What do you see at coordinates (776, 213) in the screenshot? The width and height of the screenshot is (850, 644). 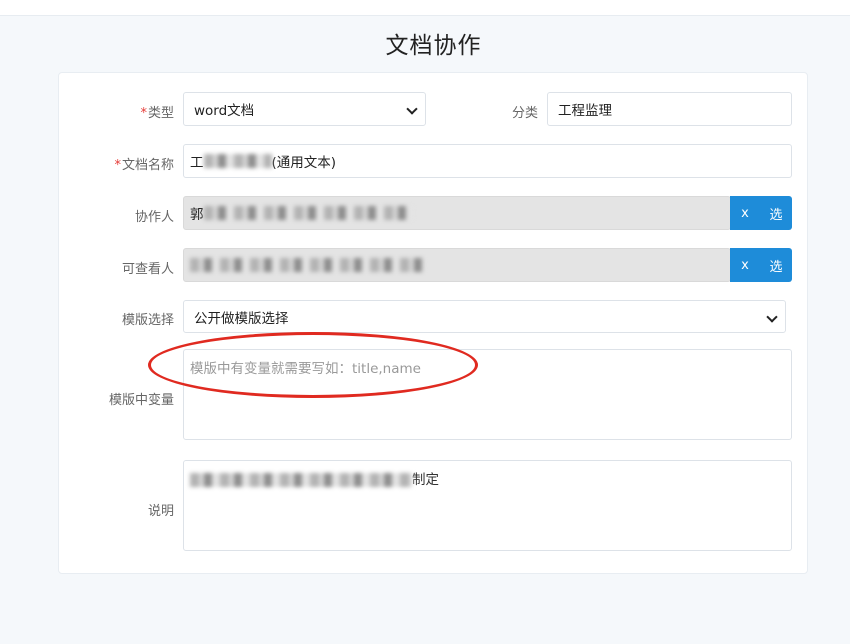 I see `select-collaborator-button: 选` at bounding box center [776, 213].